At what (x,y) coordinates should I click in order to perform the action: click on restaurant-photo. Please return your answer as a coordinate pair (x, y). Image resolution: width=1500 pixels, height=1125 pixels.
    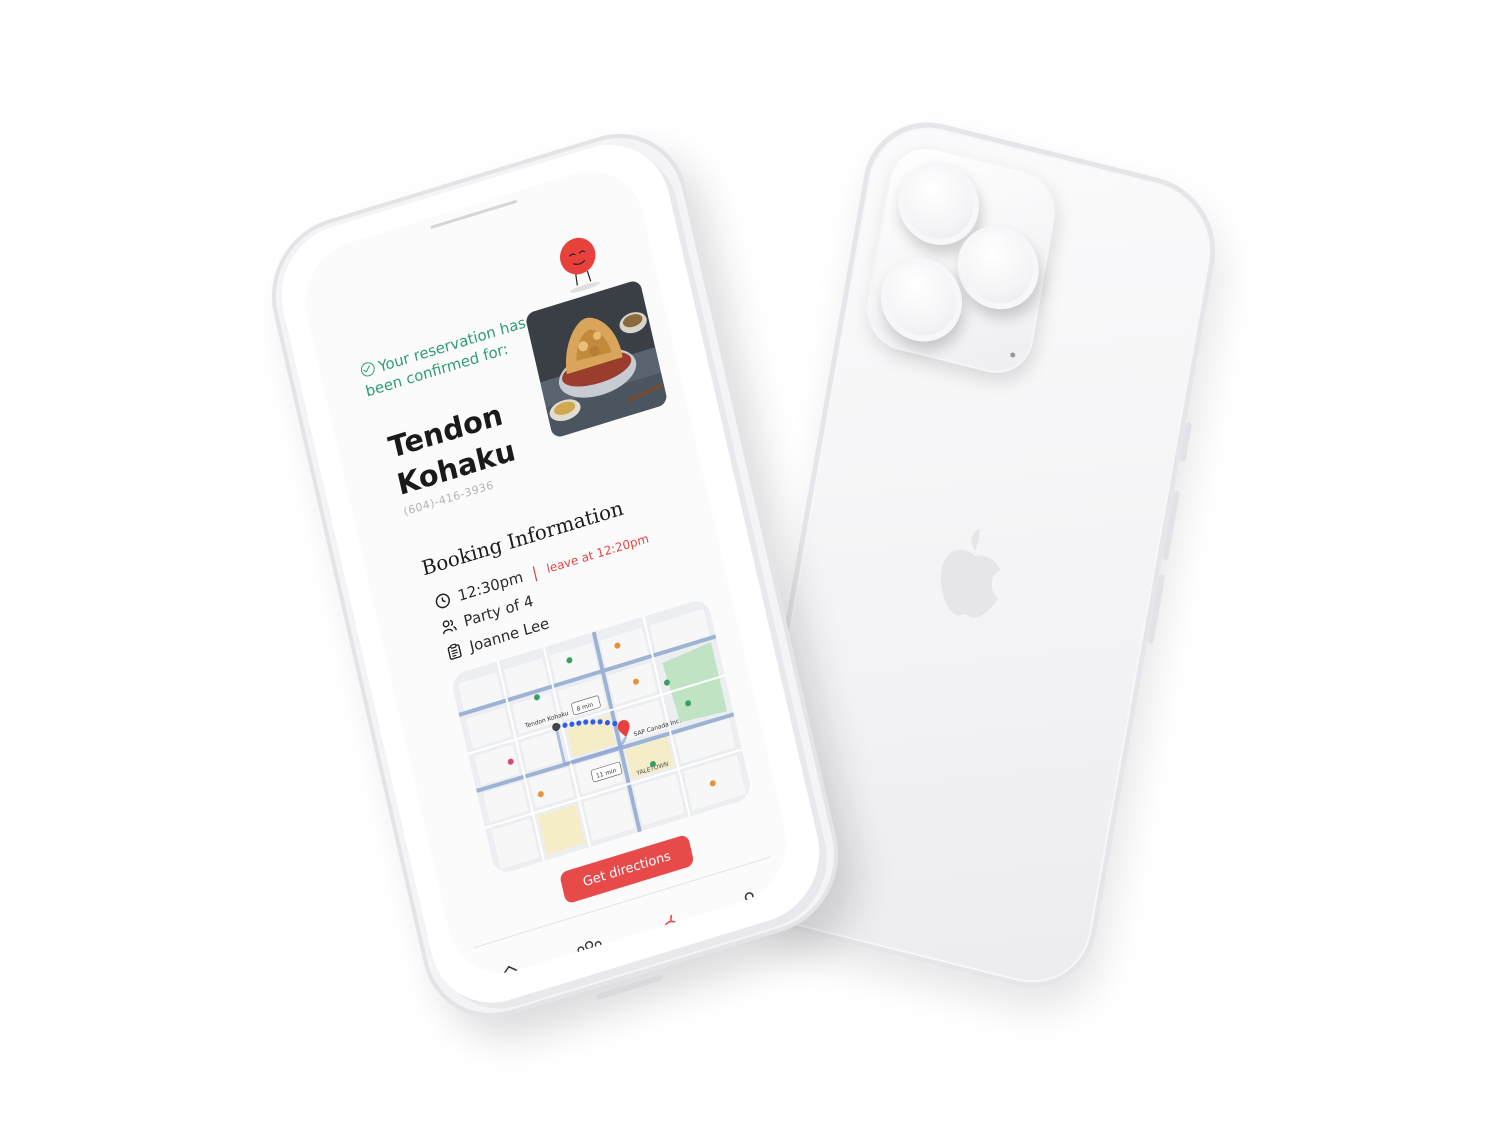
    Looking at the image, I should click on (596, 358).